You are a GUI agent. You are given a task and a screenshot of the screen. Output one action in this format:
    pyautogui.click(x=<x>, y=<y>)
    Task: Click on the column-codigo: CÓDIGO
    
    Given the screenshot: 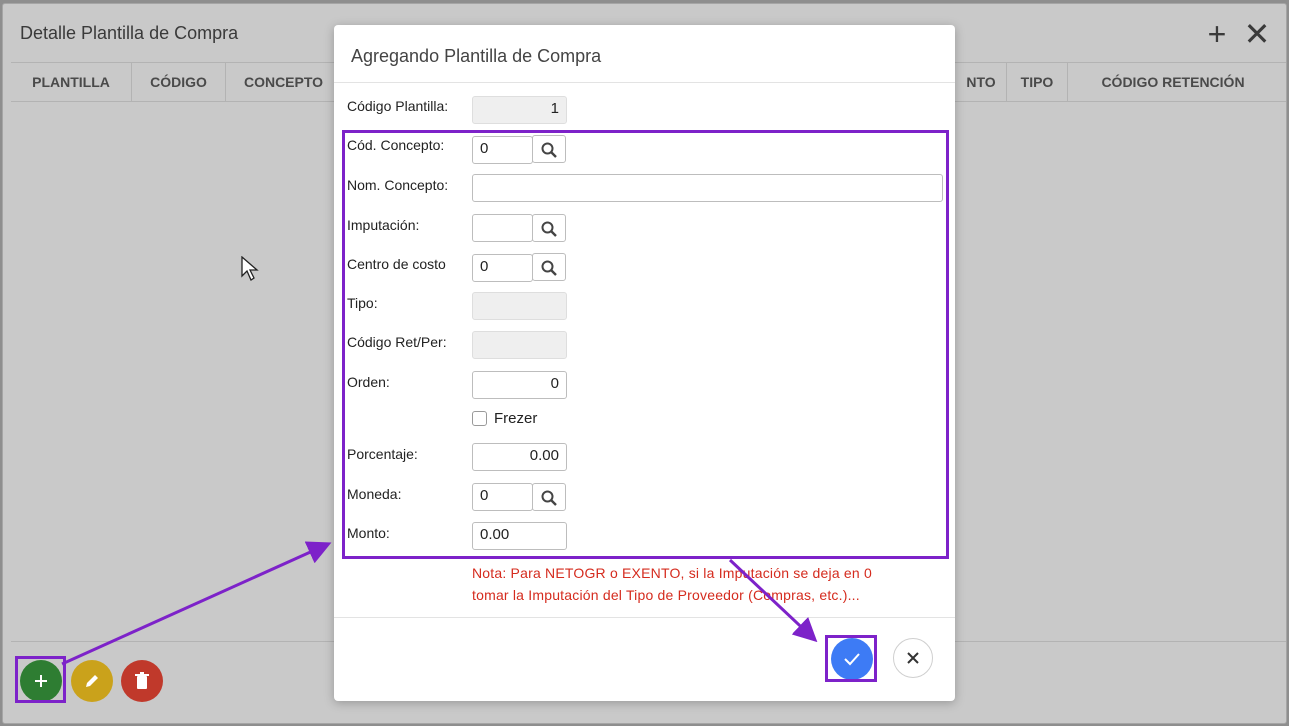 What is the action you would take?
    pyautogui.click(x=179, y=82)
    